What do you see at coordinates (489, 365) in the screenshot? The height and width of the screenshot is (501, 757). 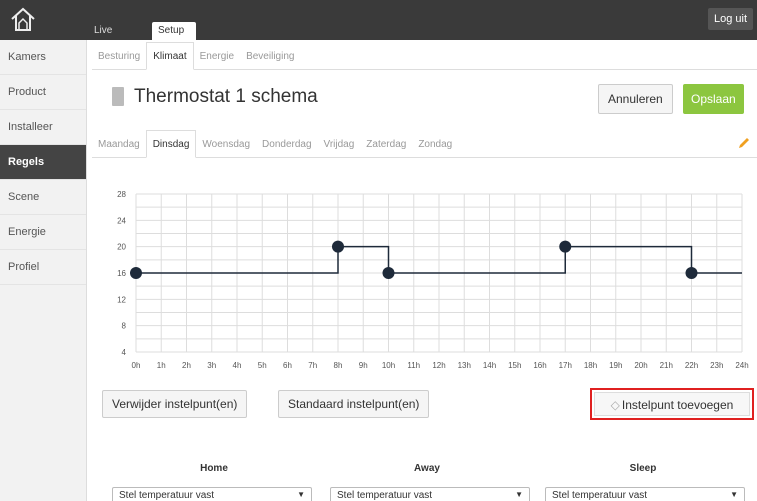 I see `x-tick-label: 14h` at bounding box center [489, 365].